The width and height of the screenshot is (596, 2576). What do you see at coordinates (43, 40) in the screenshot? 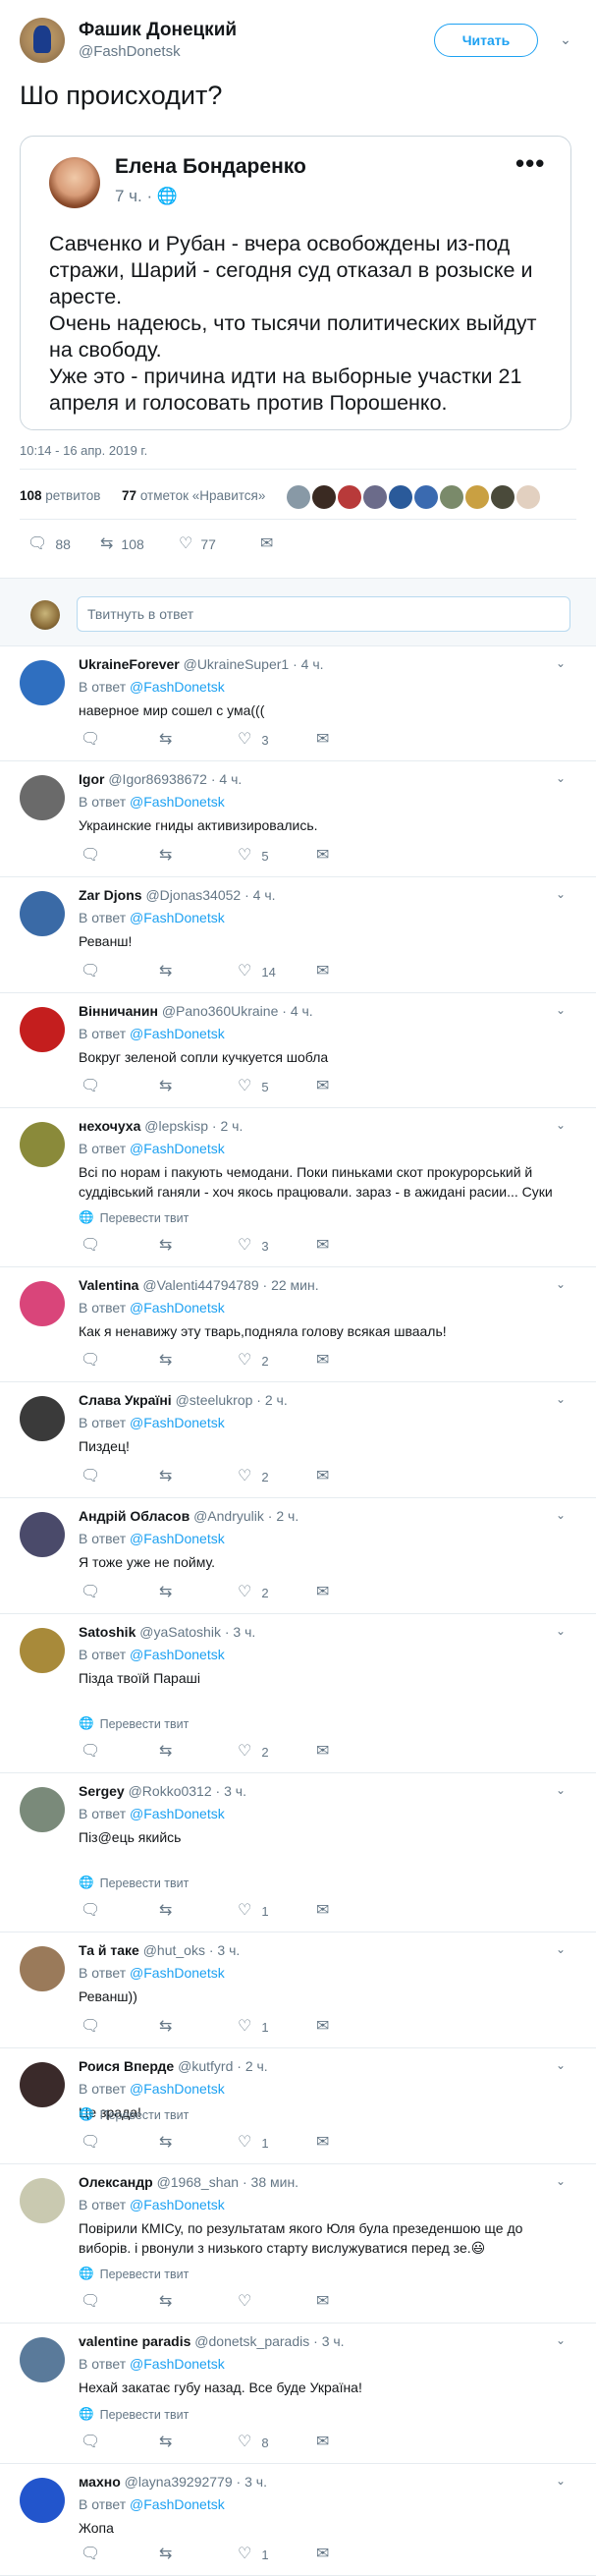
I see `author-avatar` at bounding box center [43, 40].